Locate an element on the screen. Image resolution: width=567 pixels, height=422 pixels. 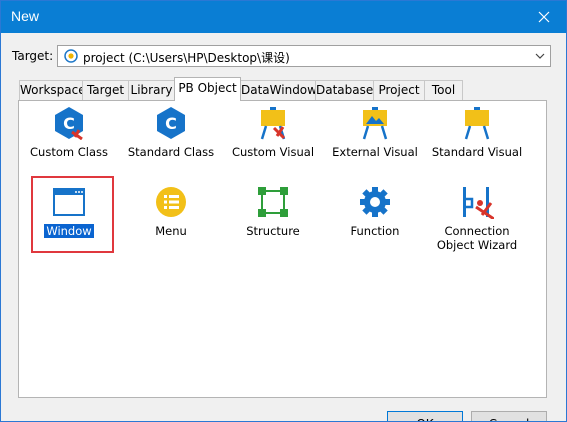
tab-label: Target is located at coordinates (105, 90).